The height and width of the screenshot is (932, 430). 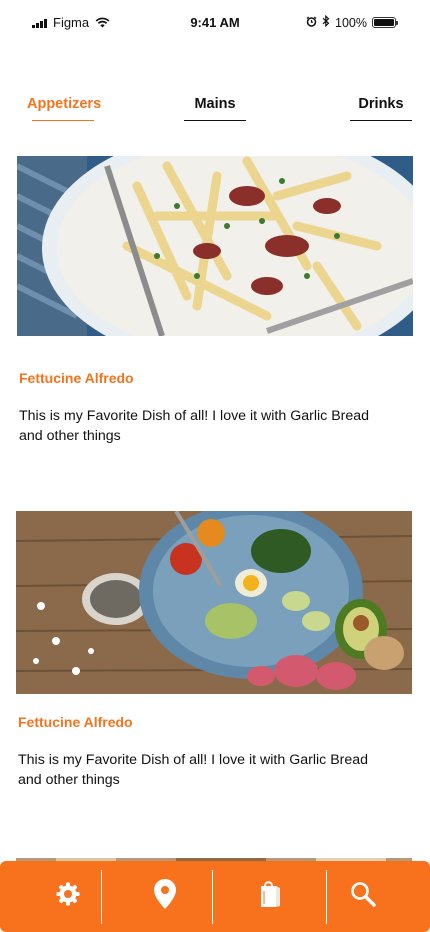 I want to click on tab-mains: Mains, so click(x=215, y=108).